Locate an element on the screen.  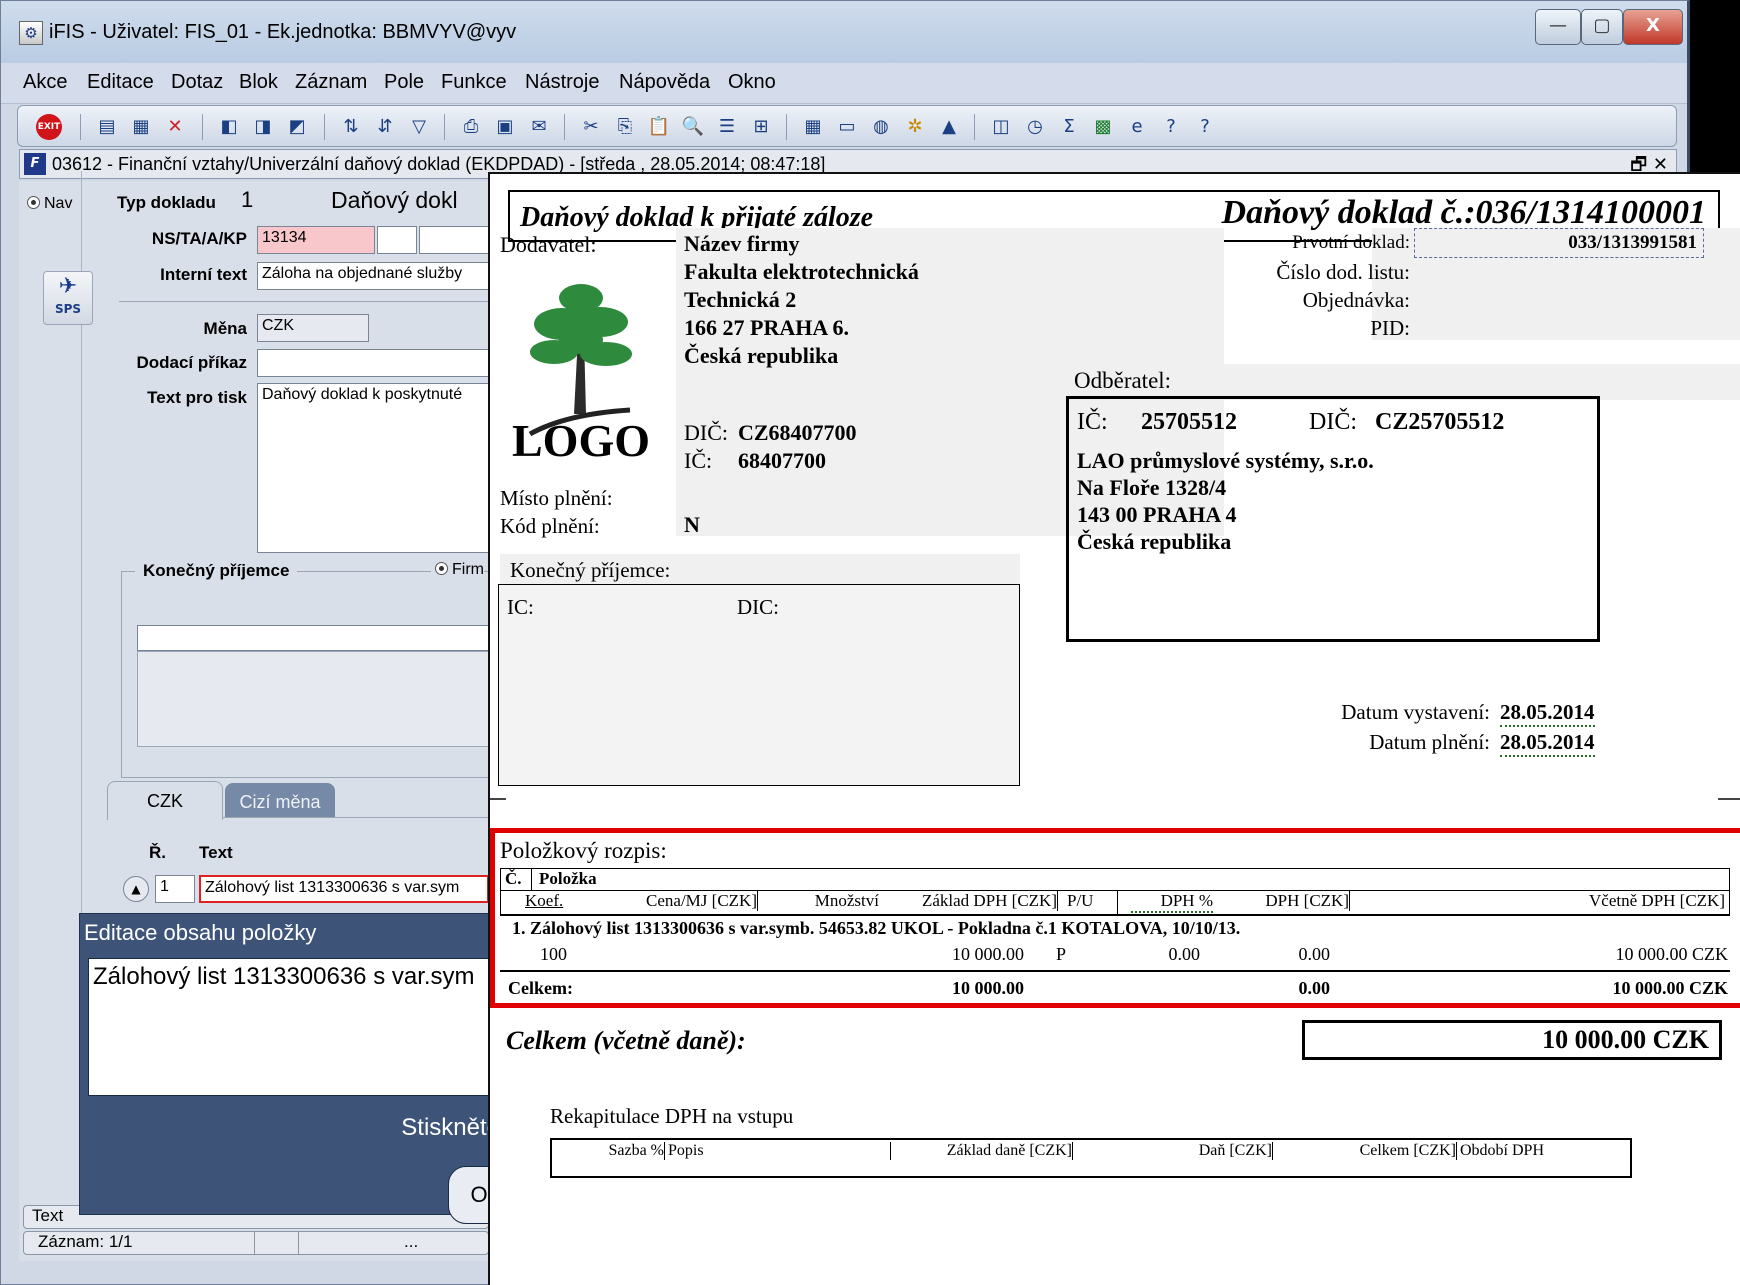
col-divider is located at coordinates (531, 880).